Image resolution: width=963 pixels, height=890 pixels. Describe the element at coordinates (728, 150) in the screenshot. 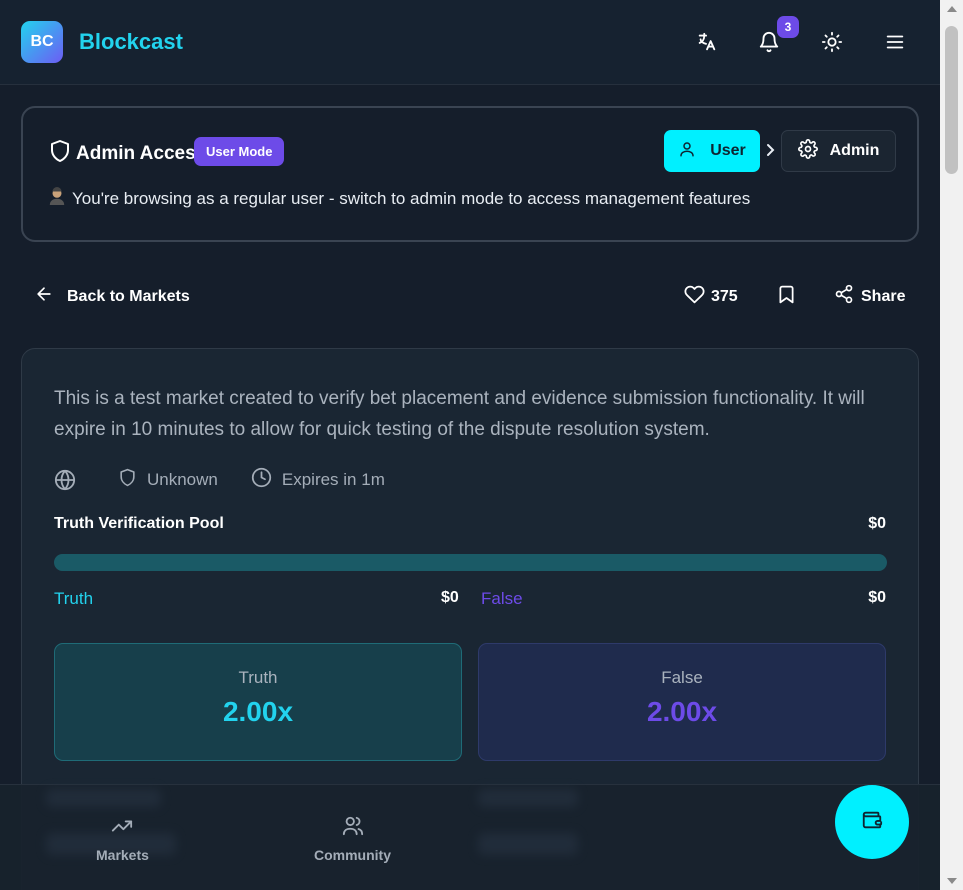

I see `user-button-label: User` at that location.